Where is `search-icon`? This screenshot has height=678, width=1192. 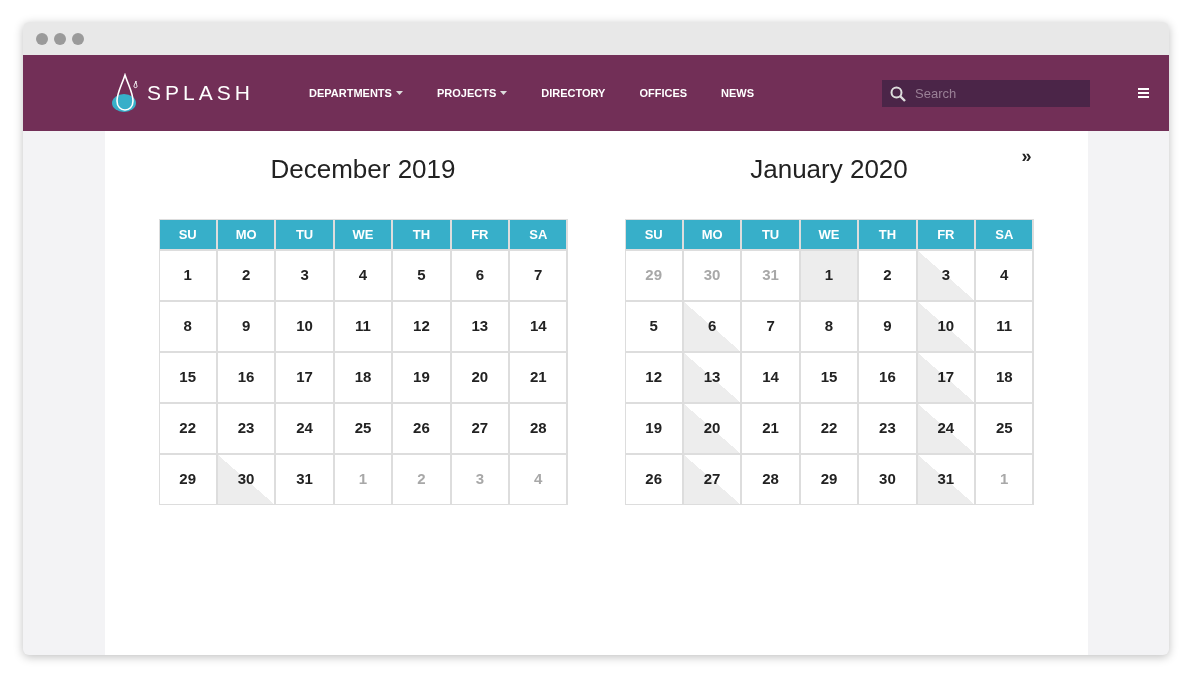
search-icon is located at coordinates (898, 93).